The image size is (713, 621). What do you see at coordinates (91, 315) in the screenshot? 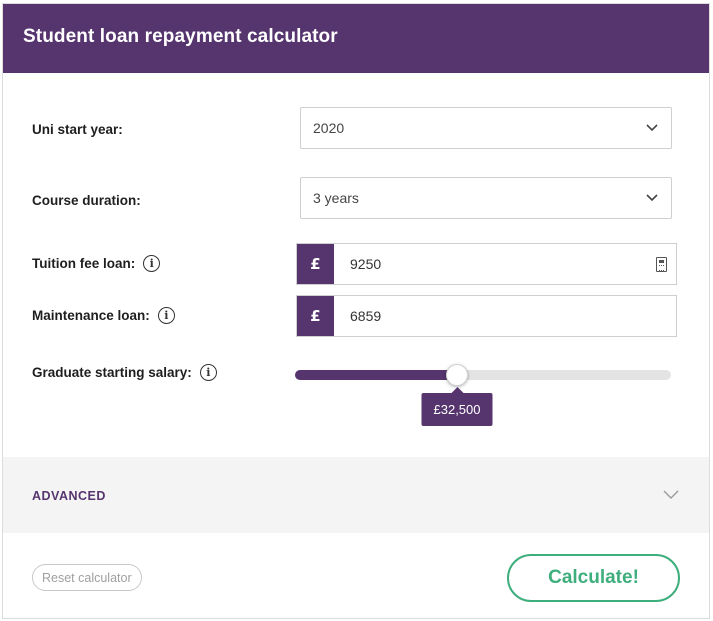
I see `maintenance-loan-label-text: Maintenance loan:` at bounding box center [91, 315].